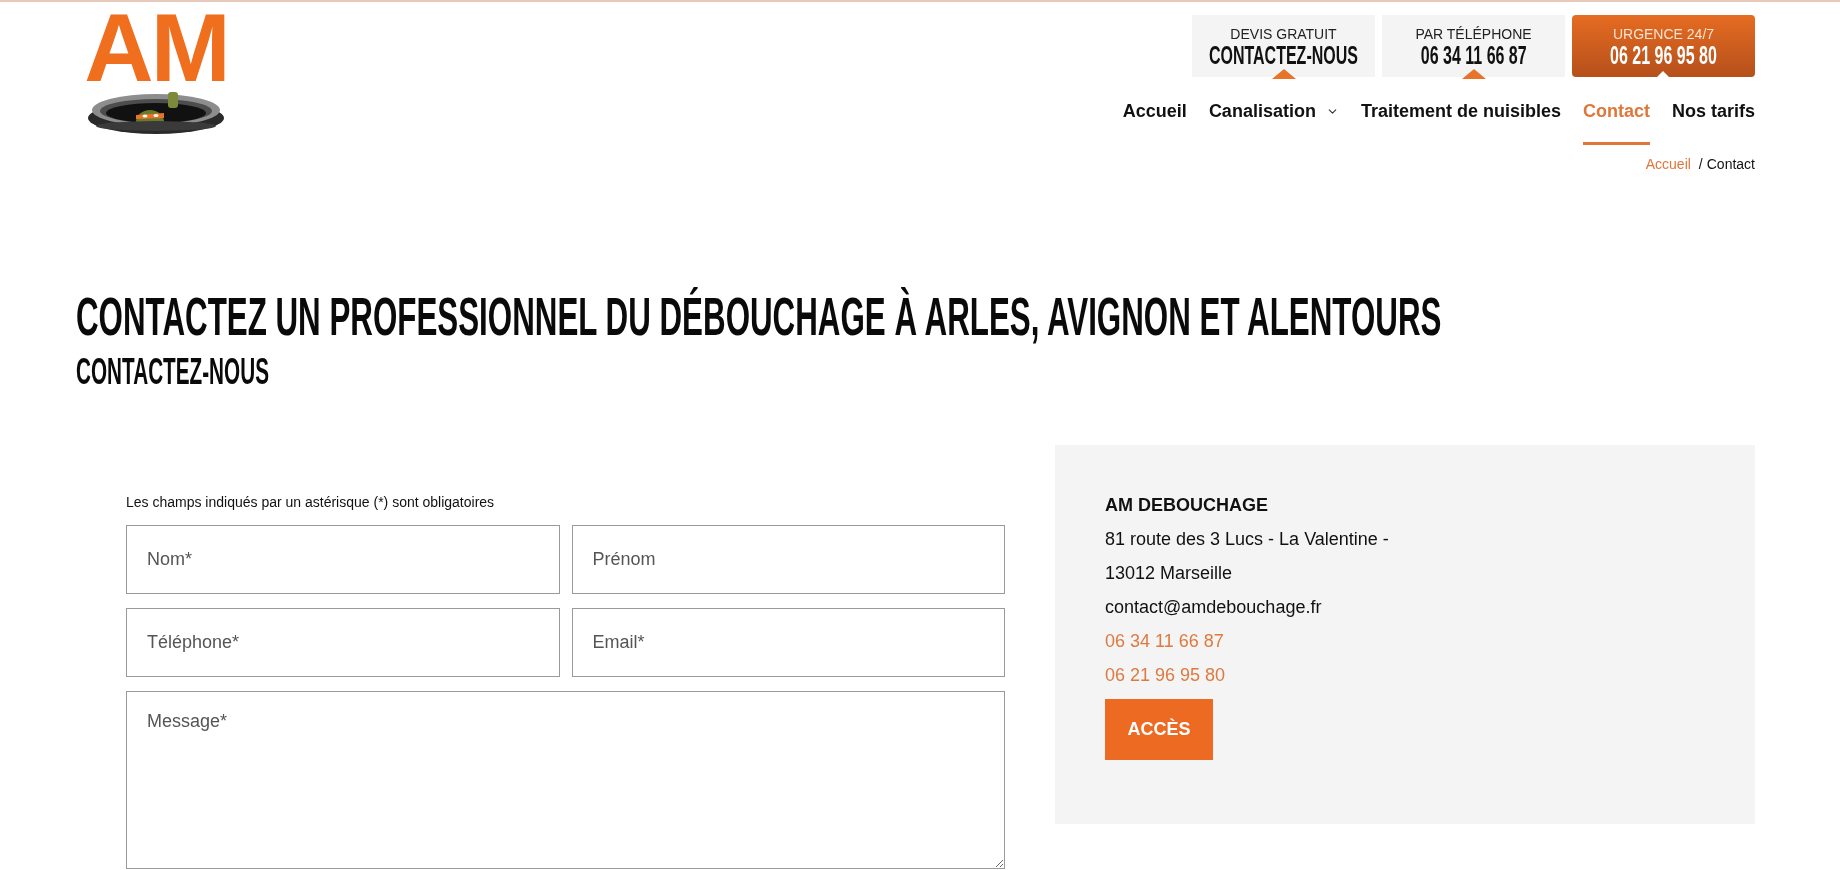 Image resolution: width=1840 pixels, height=870 pixels. I want to click on input-field: Nom*, so click(343, 559).